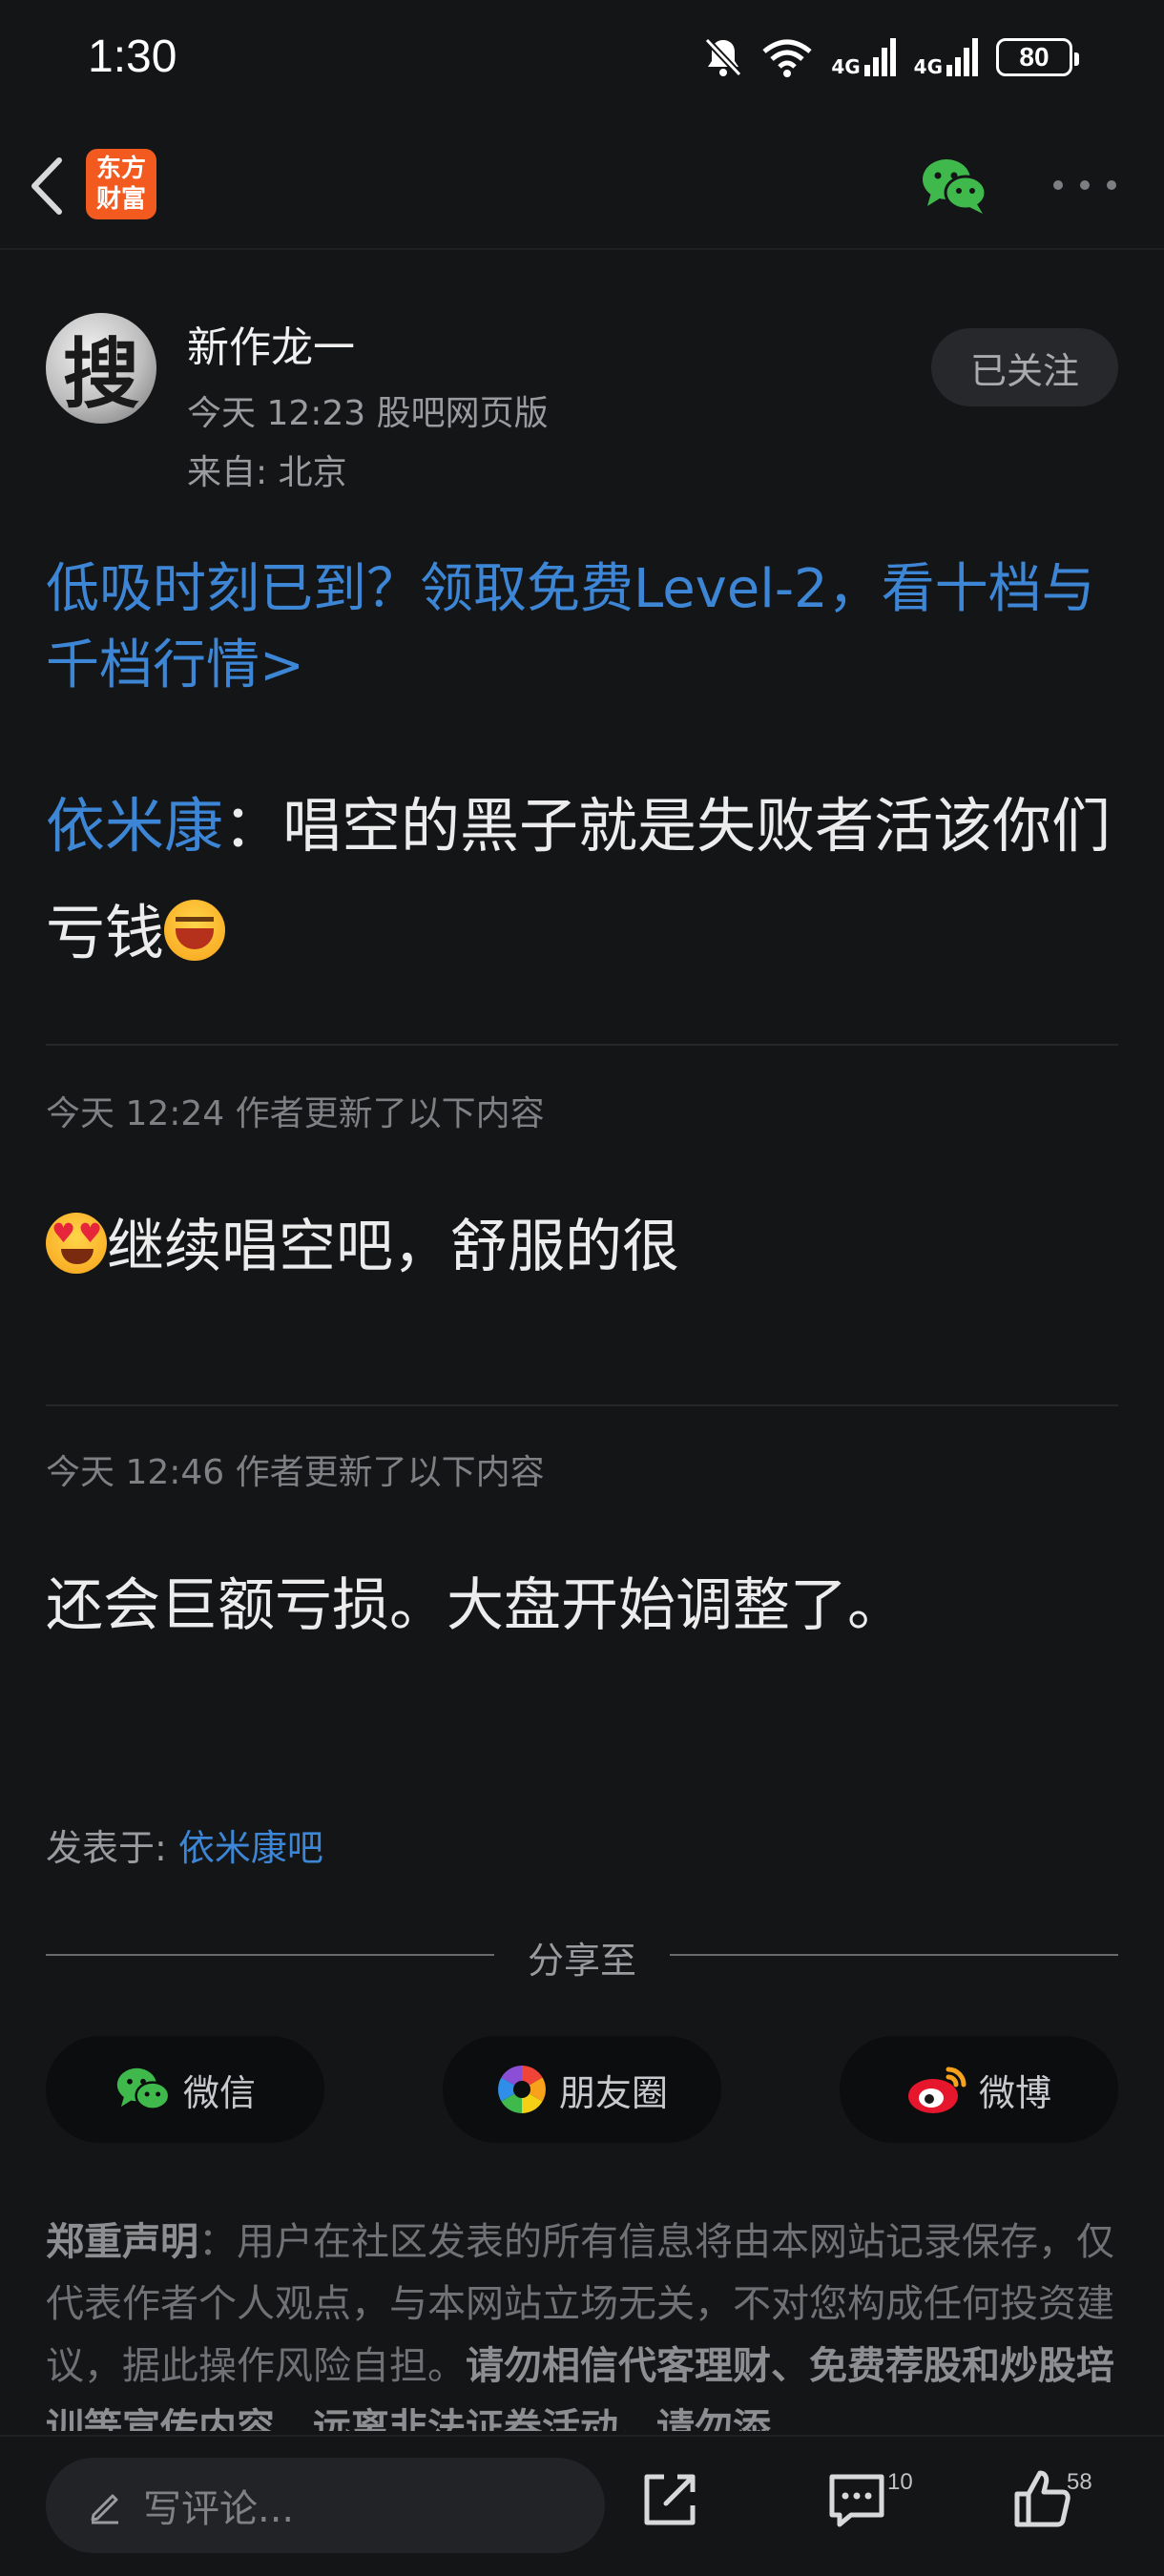  I want to click on network-label-1: 4G, so click(846, 66).